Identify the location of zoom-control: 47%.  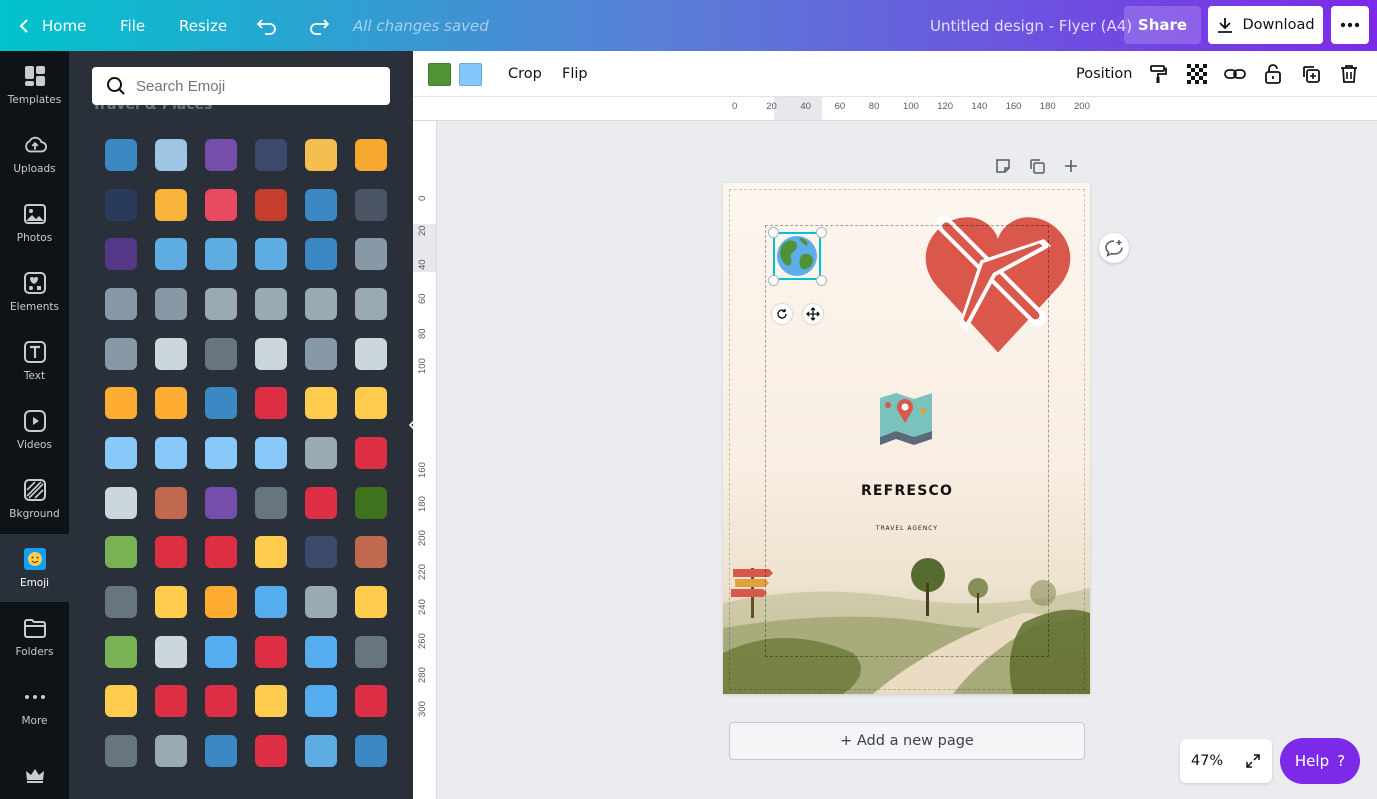
(1226, 761).